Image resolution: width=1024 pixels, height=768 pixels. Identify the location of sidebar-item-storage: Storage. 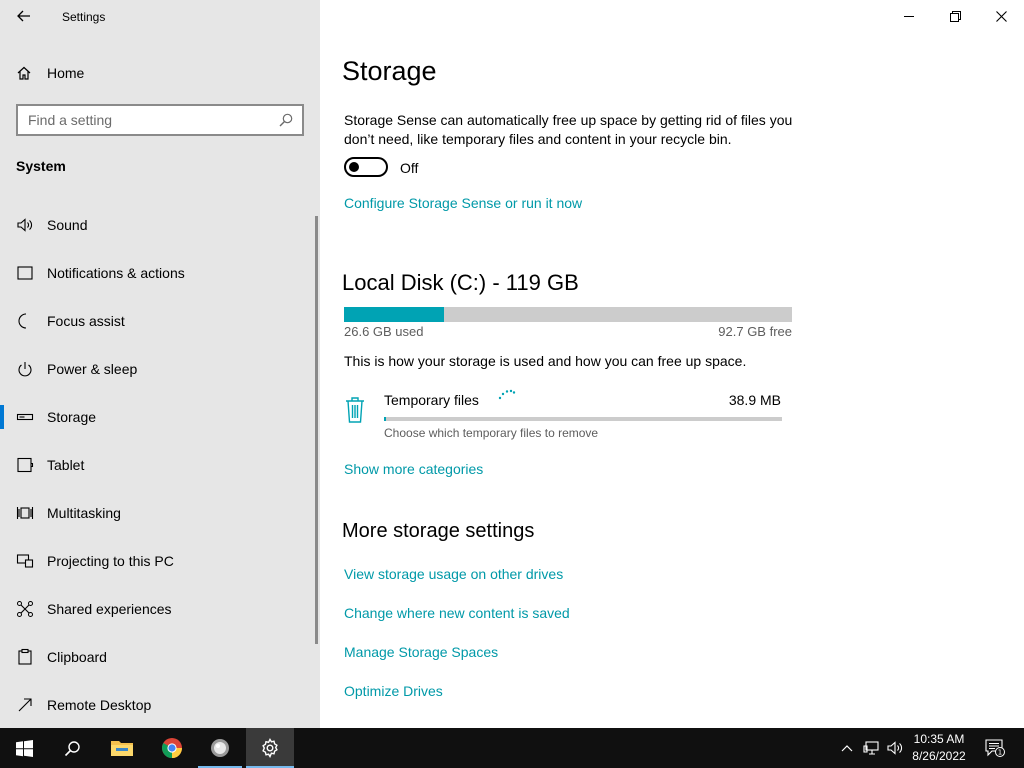
(158, 417).